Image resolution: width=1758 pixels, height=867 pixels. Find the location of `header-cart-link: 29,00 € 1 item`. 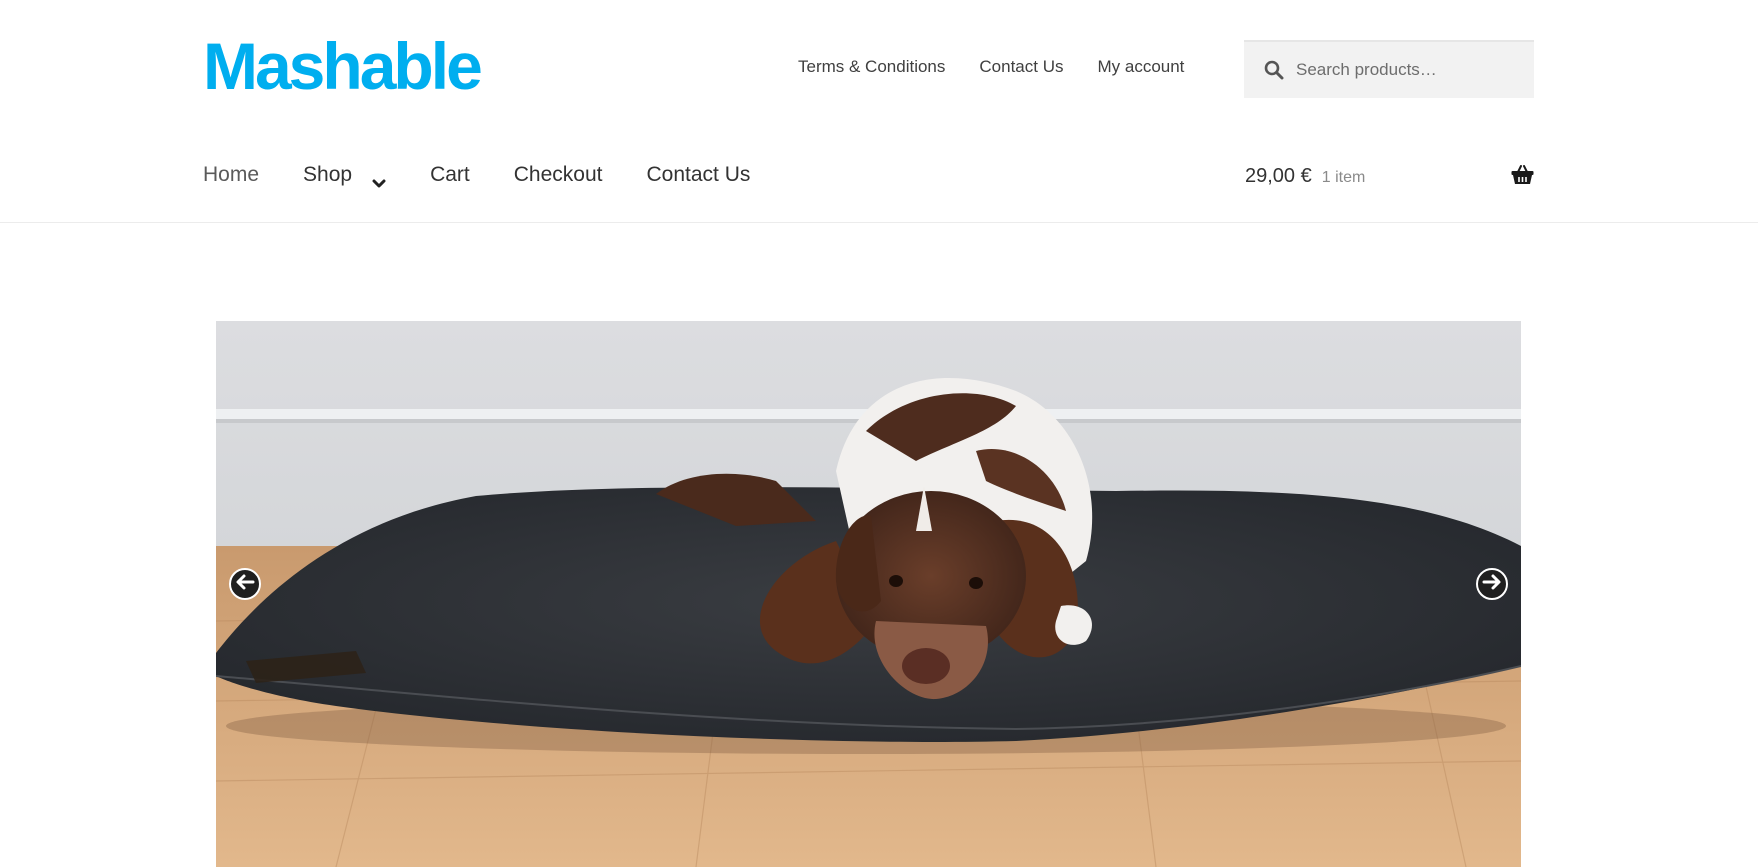

header-cart-link: 29,00 € 1 item is located at coordinates (1305, 176).